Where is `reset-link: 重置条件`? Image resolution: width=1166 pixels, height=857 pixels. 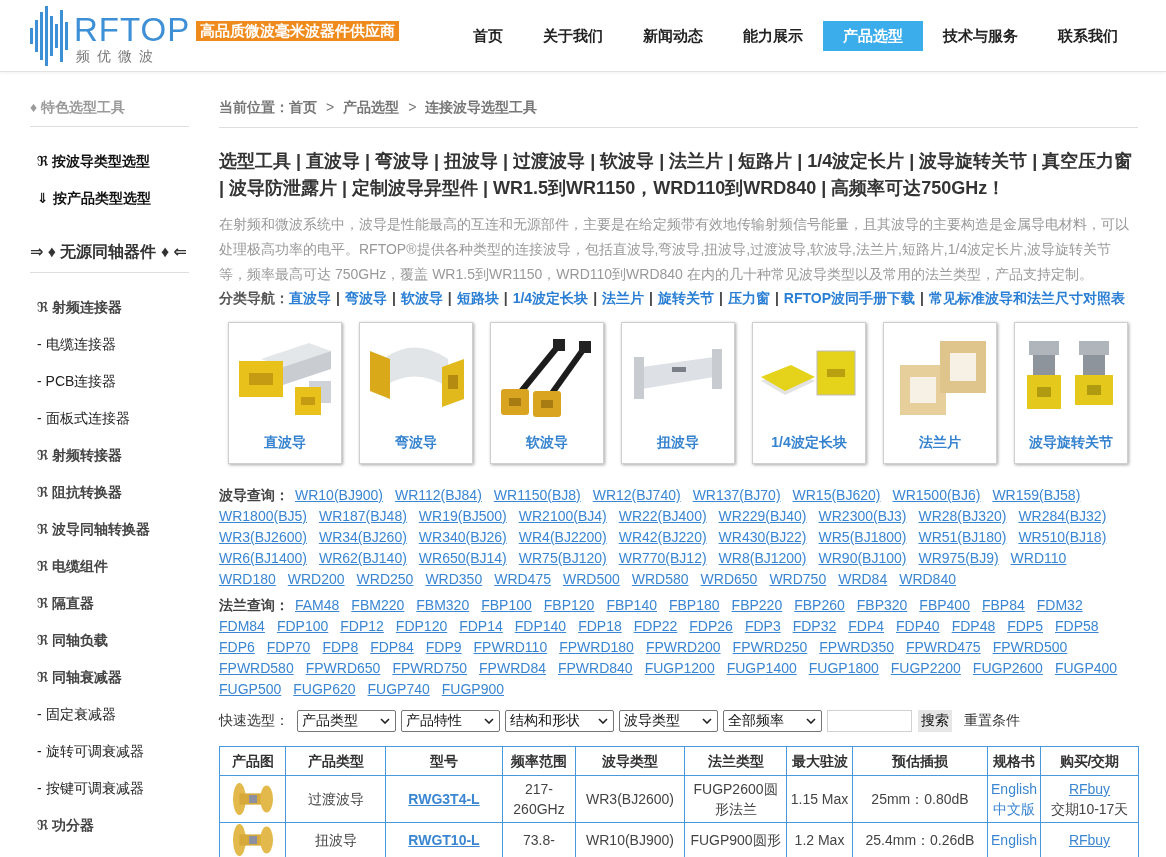
reset-link: 重置条件 is located at coordinates (992, 721).